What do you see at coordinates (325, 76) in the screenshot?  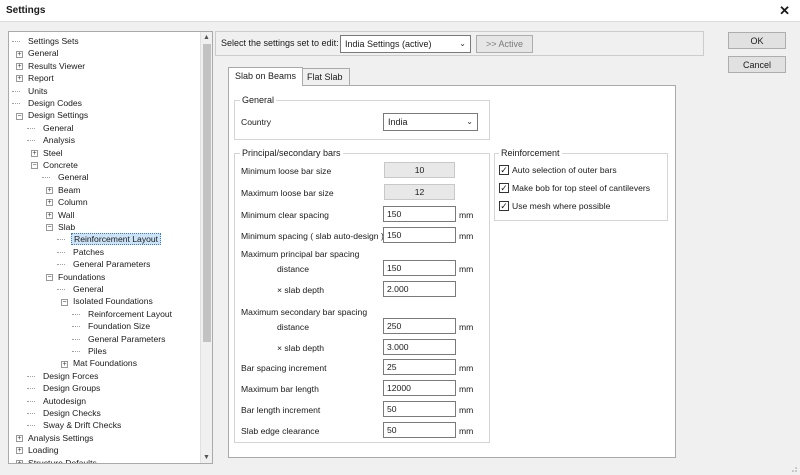 I see `tab-flat-slab: Flat Slab` at bounding box center [325, 76].